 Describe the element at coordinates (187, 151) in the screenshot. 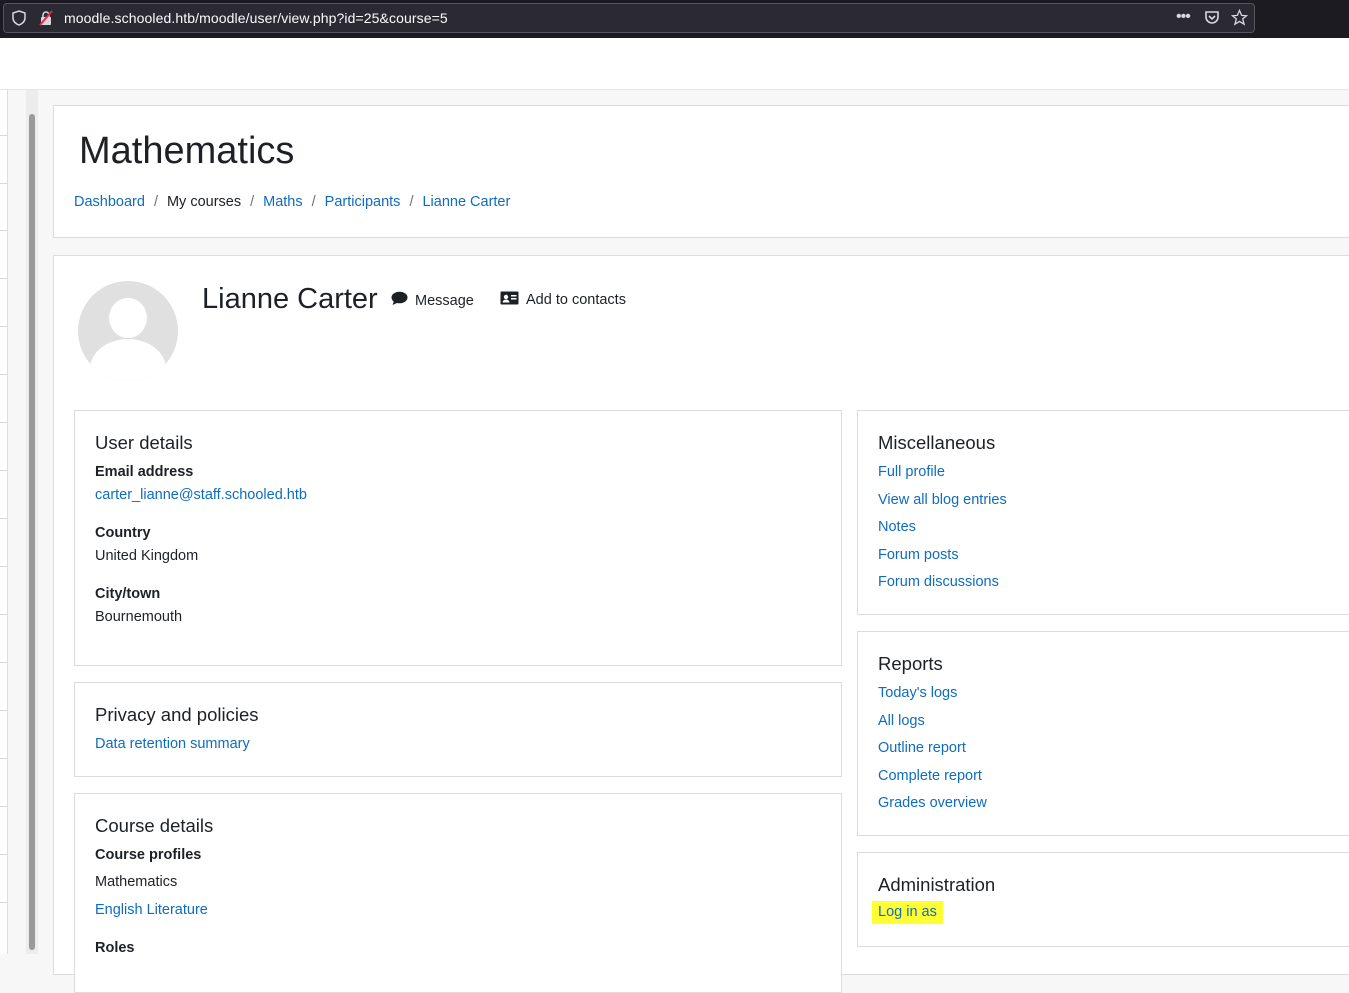

I see `page-title: Mathematics` at that location.